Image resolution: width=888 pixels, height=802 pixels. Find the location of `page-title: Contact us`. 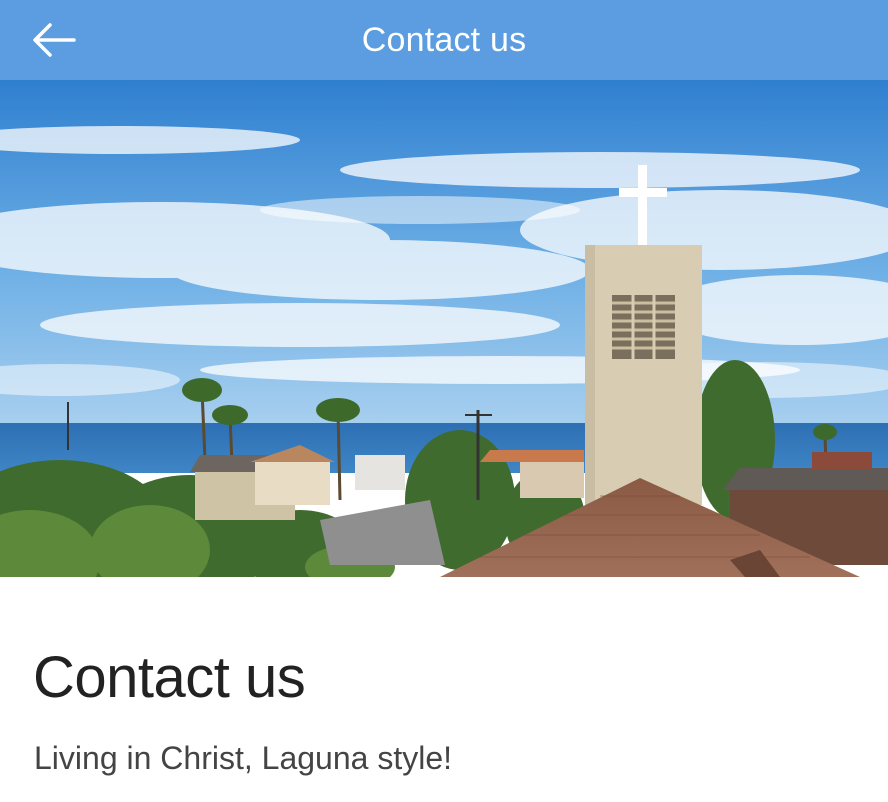

page-title: Contact us is located at coordinates (169, 677).